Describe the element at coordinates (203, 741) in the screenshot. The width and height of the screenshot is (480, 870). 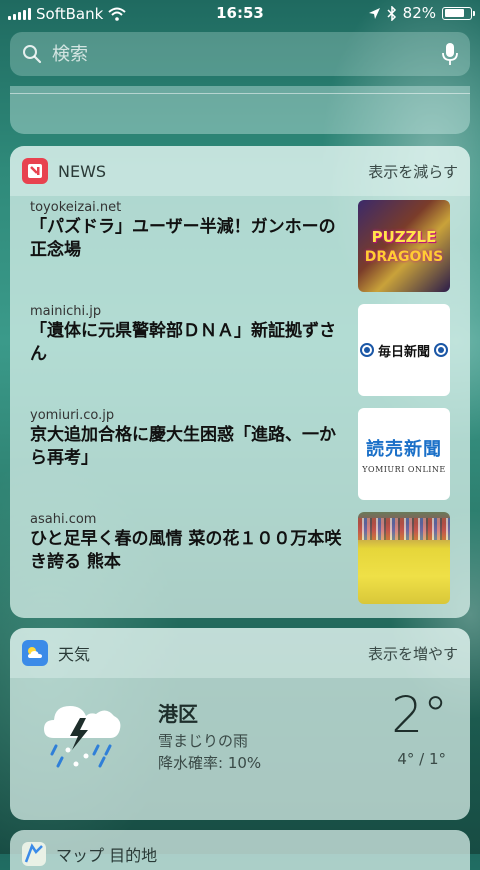
I see `weather-condition: 雪まじりの雨` at that location.